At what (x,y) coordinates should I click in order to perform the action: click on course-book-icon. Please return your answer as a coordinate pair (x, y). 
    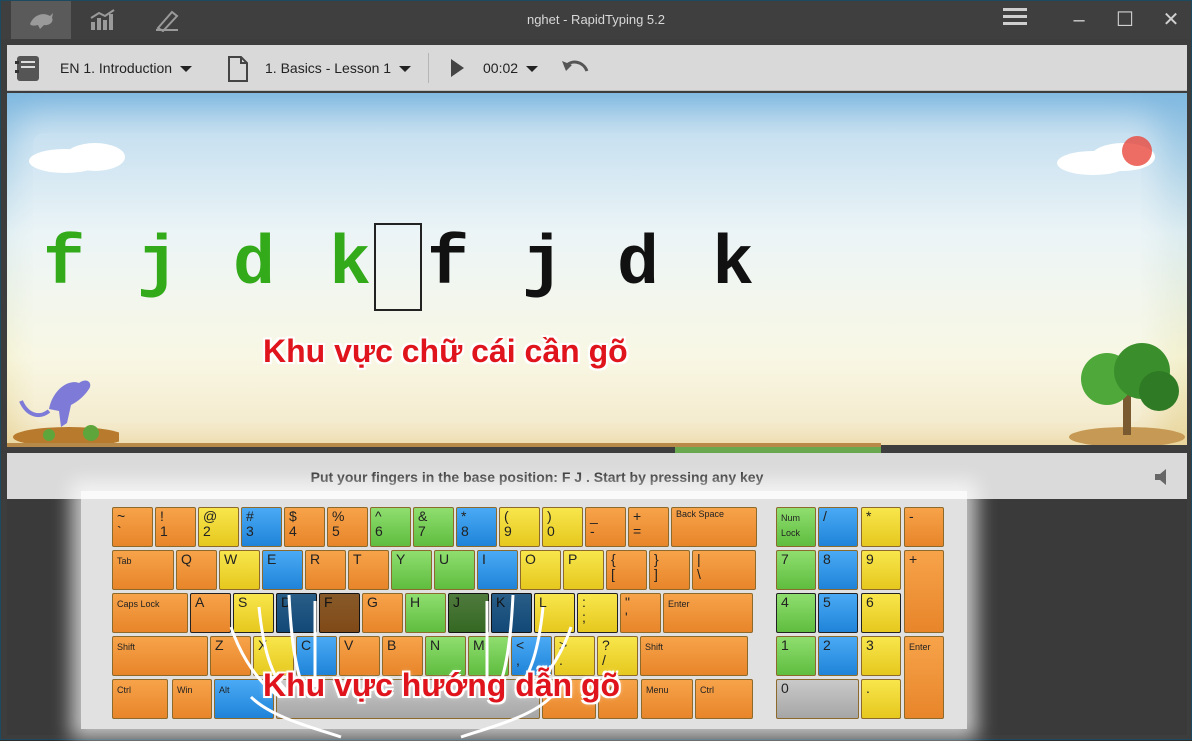
    Looking at the image, I should click on (28, 68).